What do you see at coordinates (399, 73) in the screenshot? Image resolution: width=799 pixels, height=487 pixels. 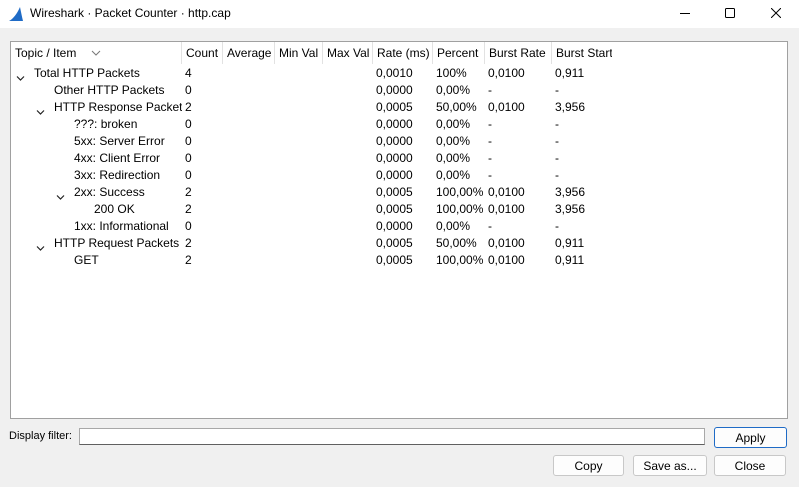 I see `tree-row: Total HTTP Packets 4 0,0010 100% 0,0100 0,911` at bounding box center [399, 73].